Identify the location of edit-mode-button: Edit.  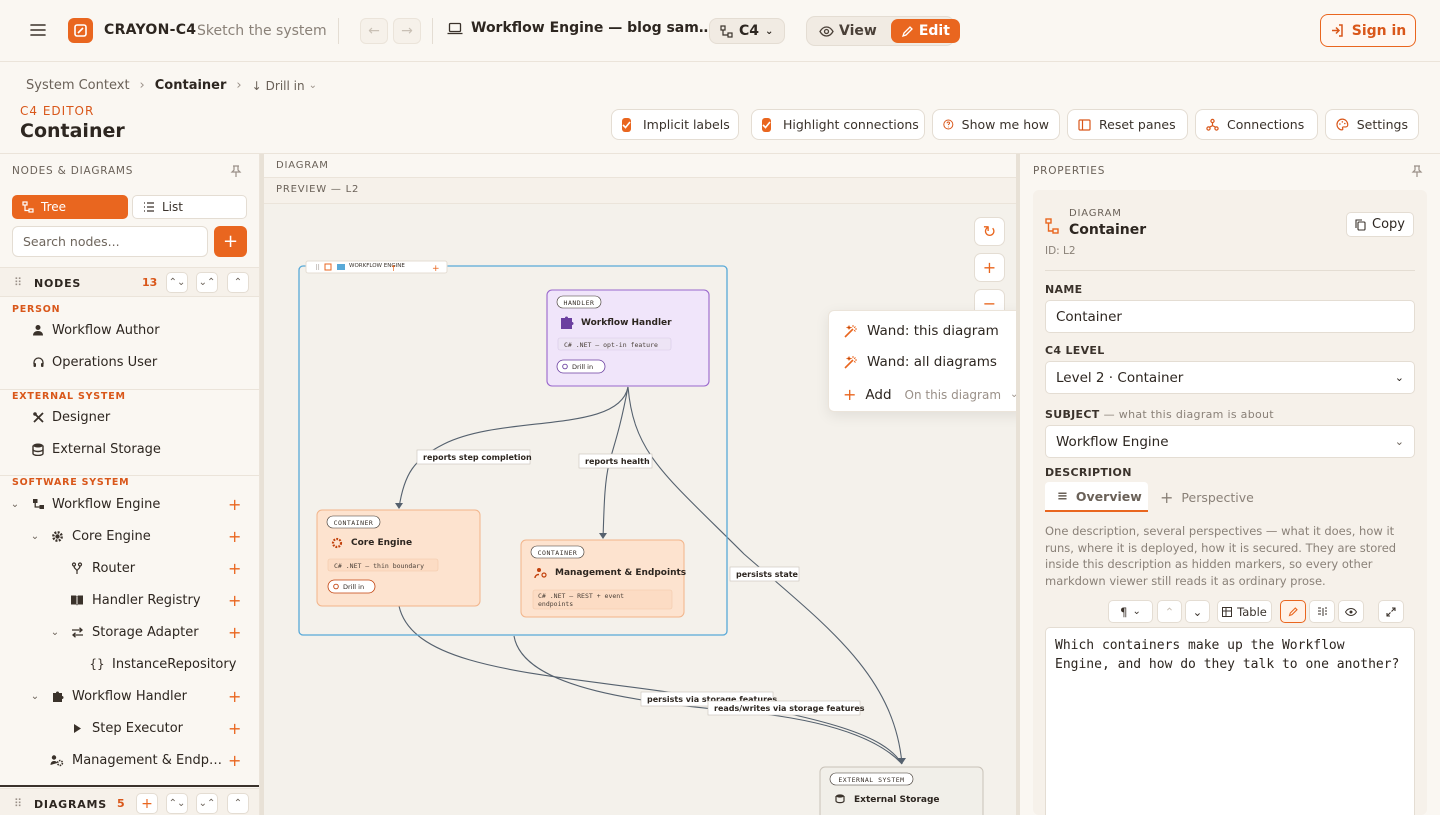
(925, 31).